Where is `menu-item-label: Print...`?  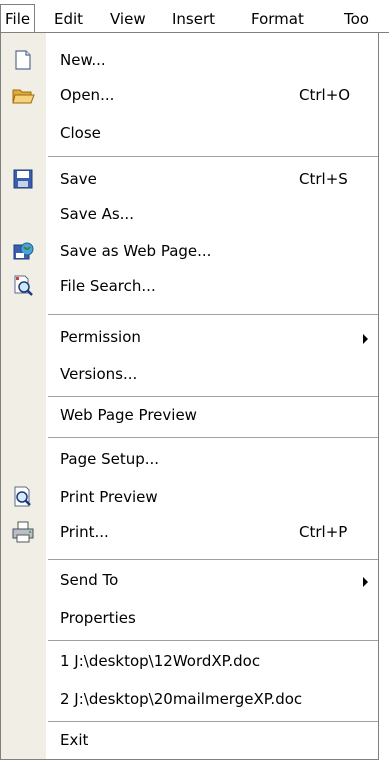
menu-item-label: Print... is located at coordinates (84, 532).